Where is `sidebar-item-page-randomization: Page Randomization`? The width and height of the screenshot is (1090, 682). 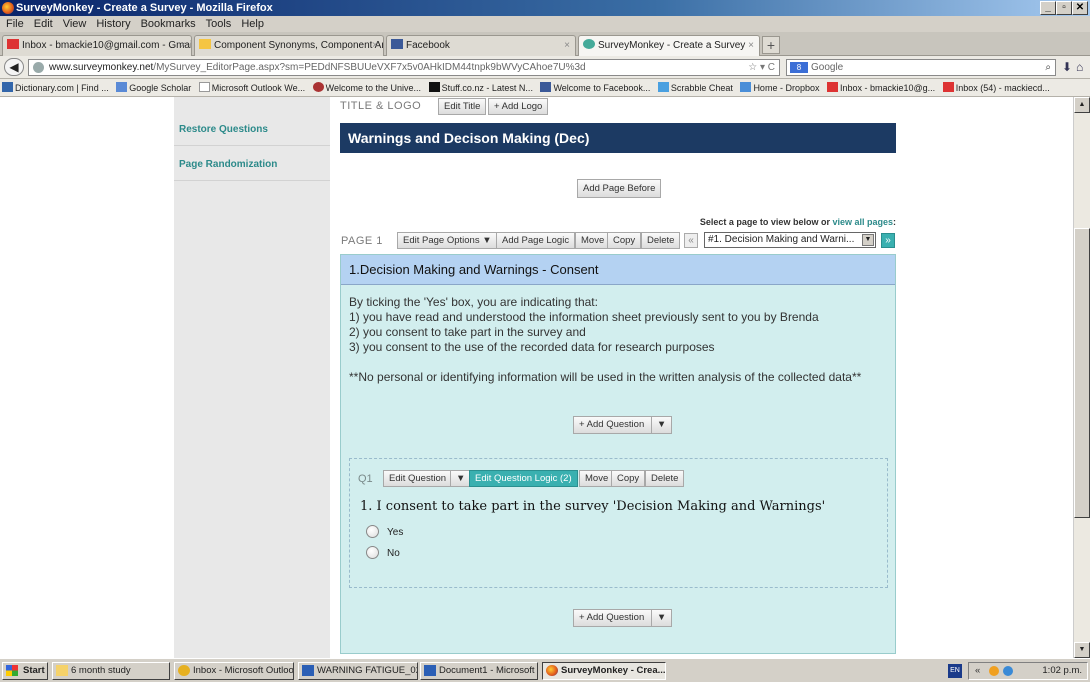
sidebar-item-page-randomization: Page Randomization is located at coordinates (252, 164).